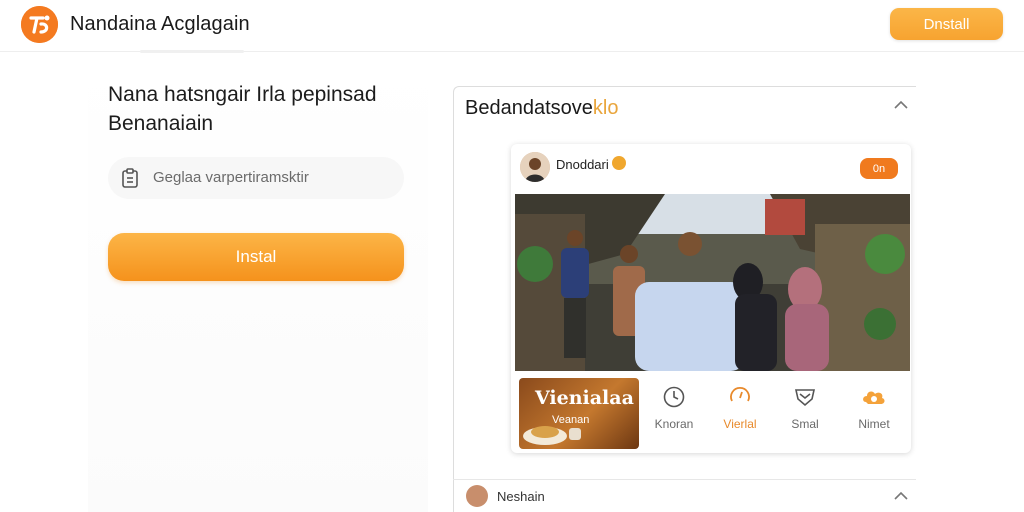  What do you see at coordinates (684, 479) in the screenshot?
I see `divider` at bounding box center [684, 479].